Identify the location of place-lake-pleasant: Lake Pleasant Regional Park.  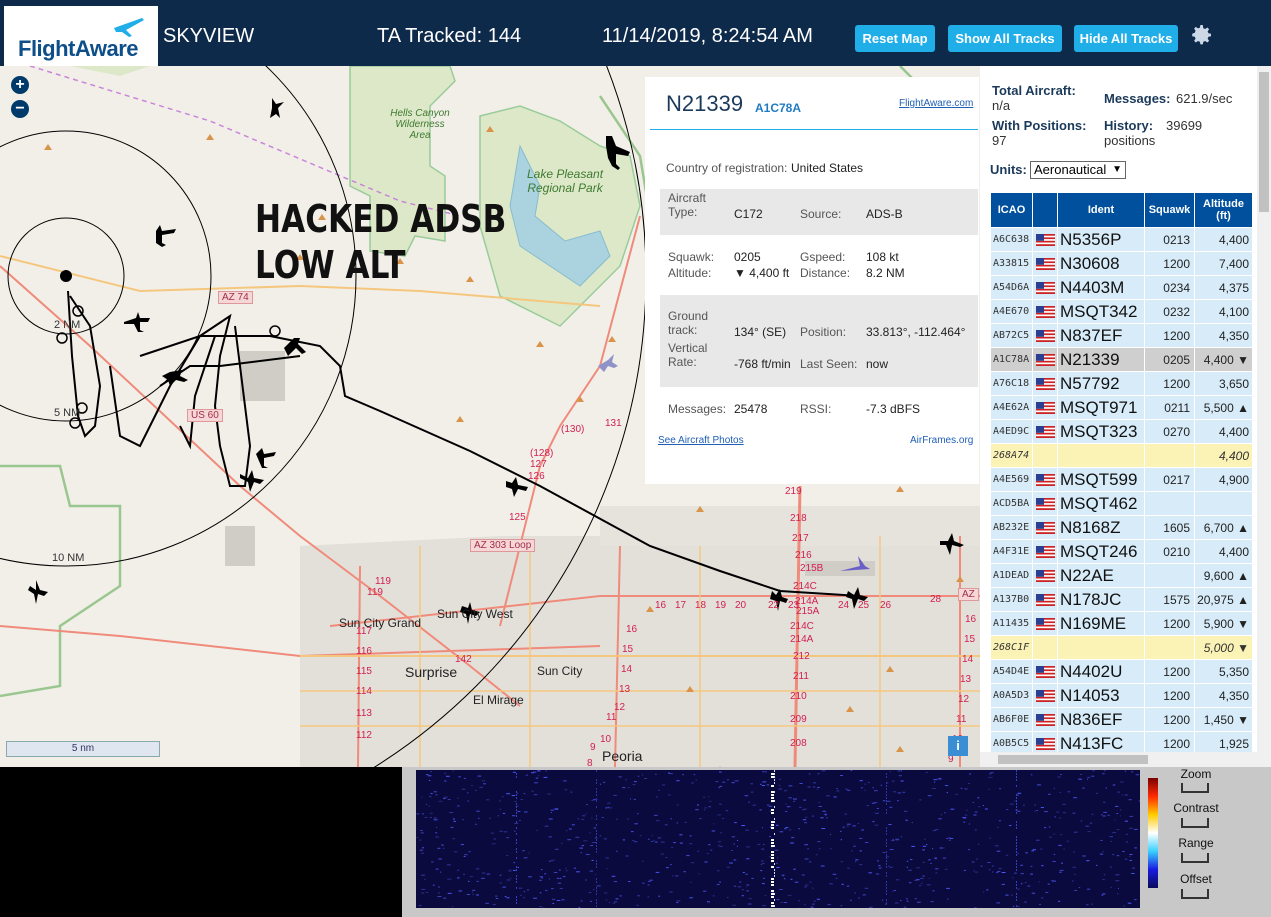
(565, 181).